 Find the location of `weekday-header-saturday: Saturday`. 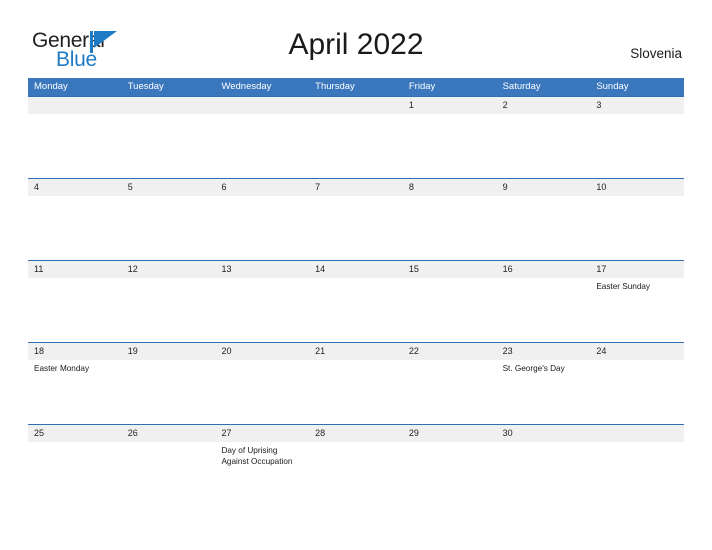

weekday-header-saturday: Saturday is located at coordinates (521, 86).